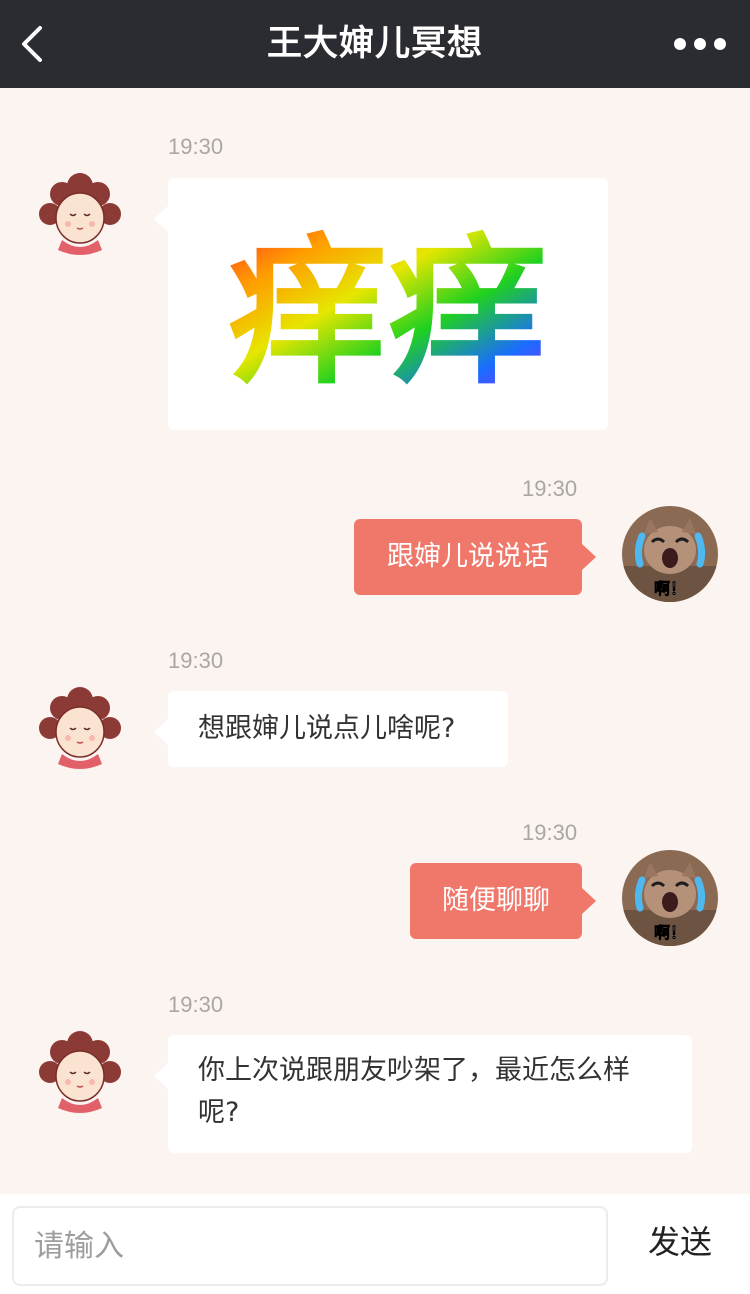 Image resolution: width=750 pixels, height=1294 pixels. I want to click on svg-text: 痒痒, so click(388, 312).